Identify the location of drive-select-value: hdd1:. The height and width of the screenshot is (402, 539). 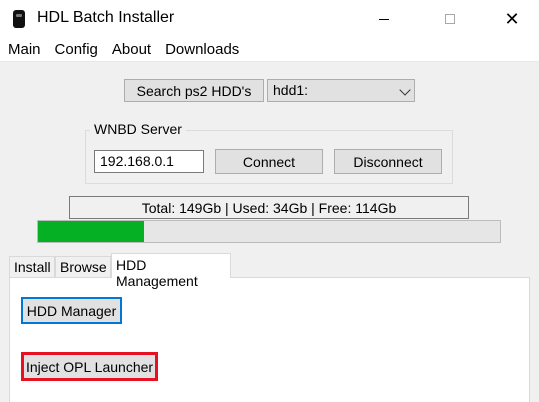
(291, 90).